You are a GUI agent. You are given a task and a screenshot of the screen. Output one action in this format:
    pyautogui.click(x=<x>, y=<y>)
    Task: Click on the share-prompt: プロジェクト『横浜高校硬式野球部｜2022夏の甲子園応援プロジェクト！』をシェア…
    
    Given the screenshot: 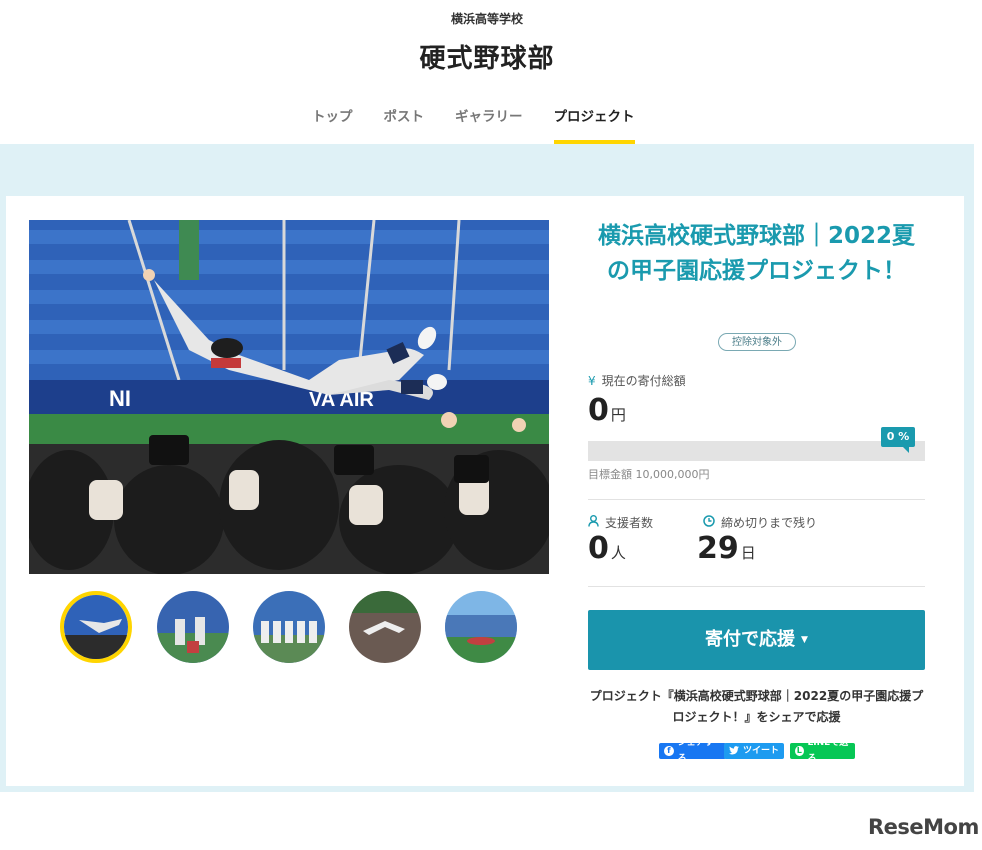 What is the action you would take?
    pyautogui.click(x=756, y=706)
    